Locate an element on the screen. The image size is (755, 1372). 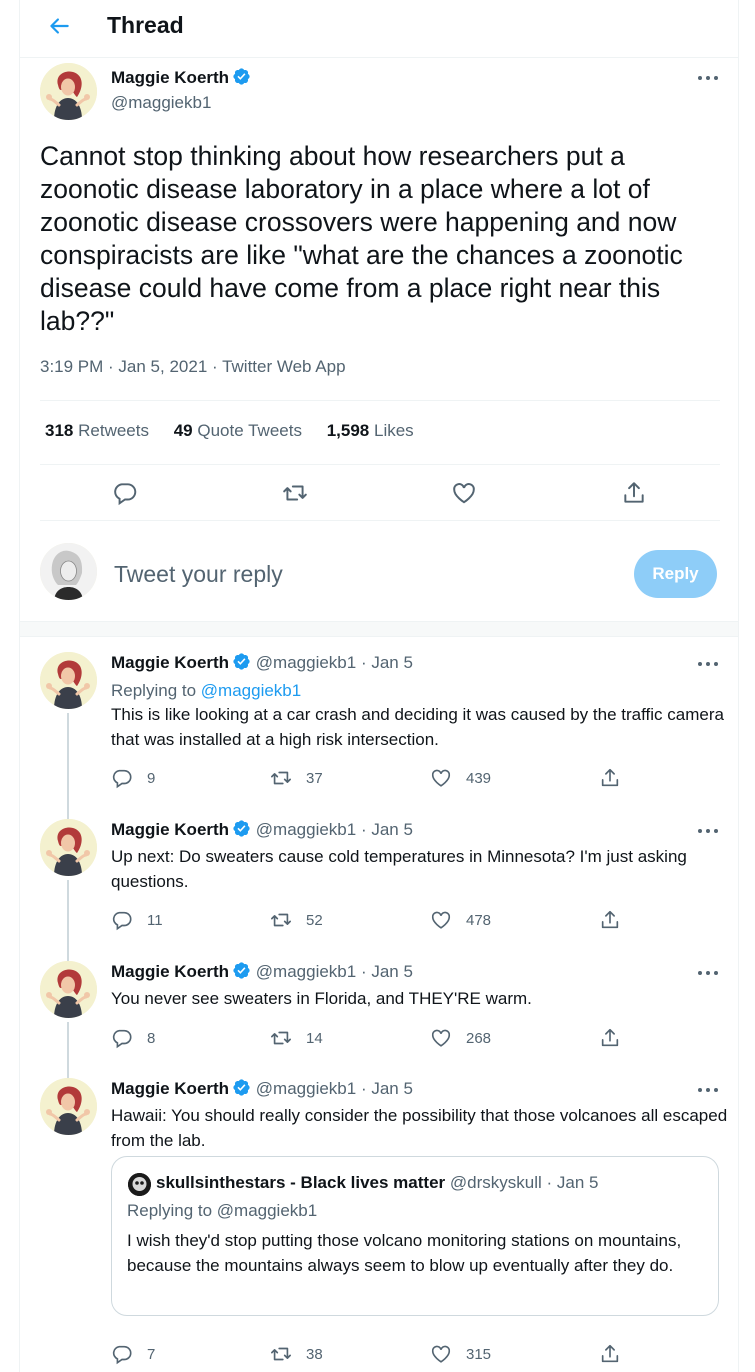
retweet-action: 37 is located at coordinates (296, 778).